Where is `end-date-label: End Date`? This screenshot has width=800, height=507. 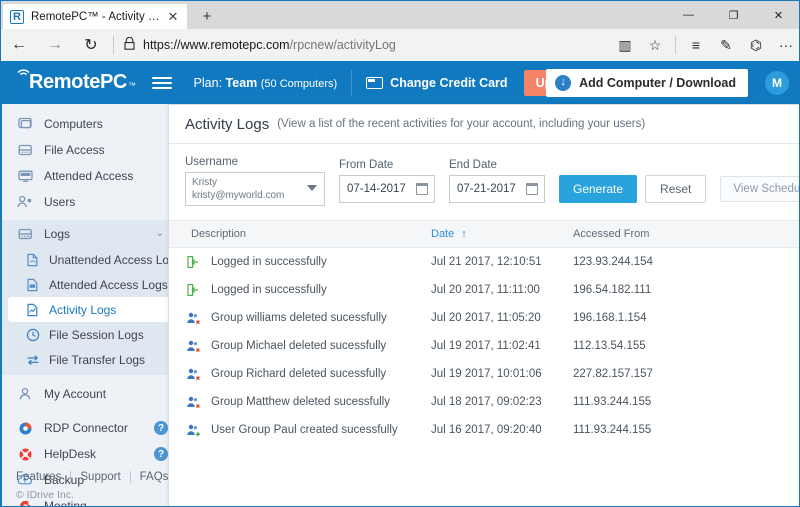 end-date-label: End Date is located at coordinates (473, 165).